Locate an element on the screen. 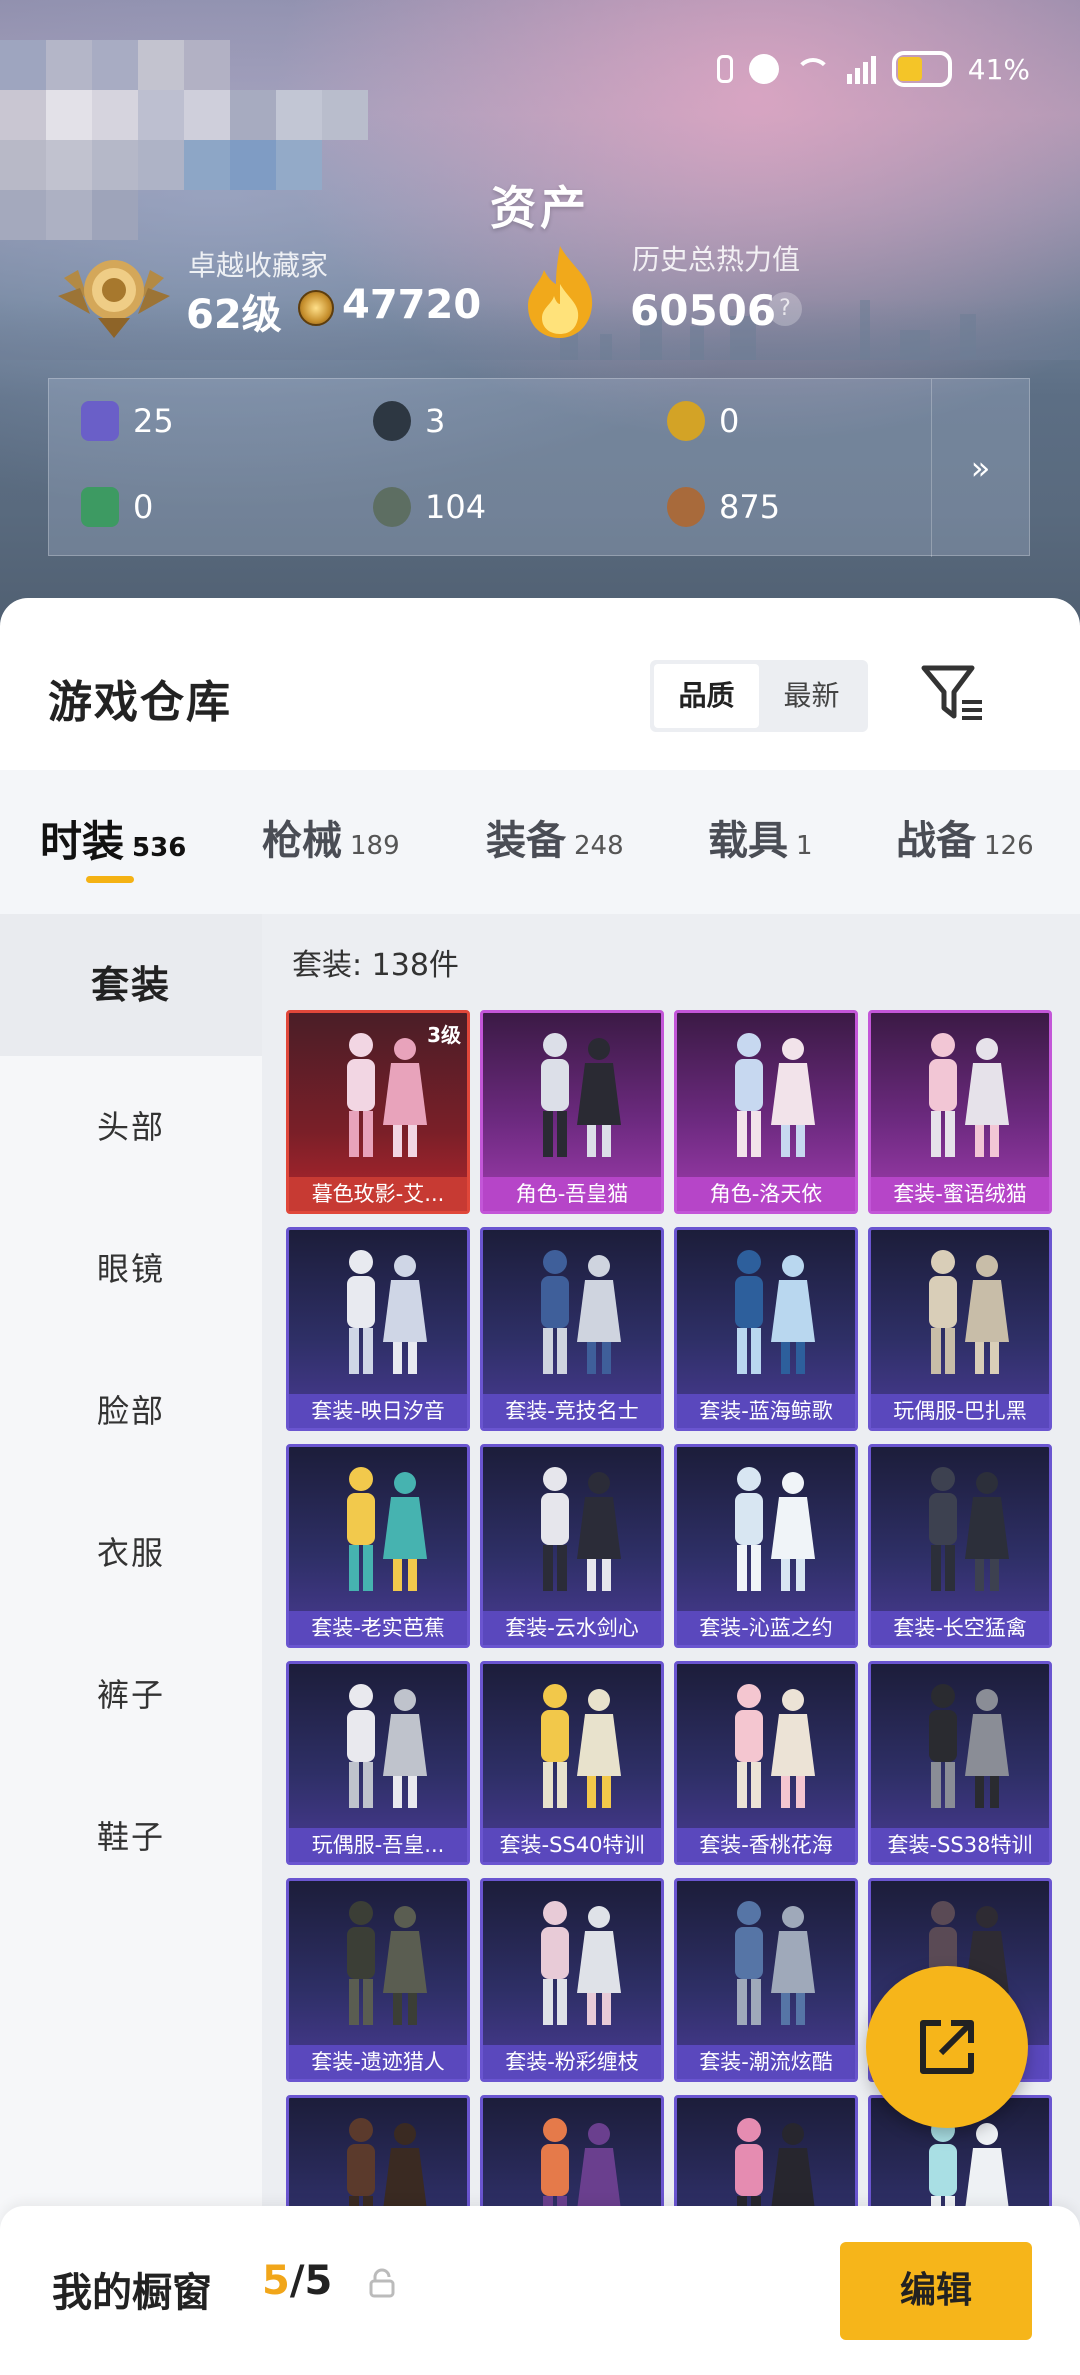  asset-item: 3 is located at coordinates (409, 421).